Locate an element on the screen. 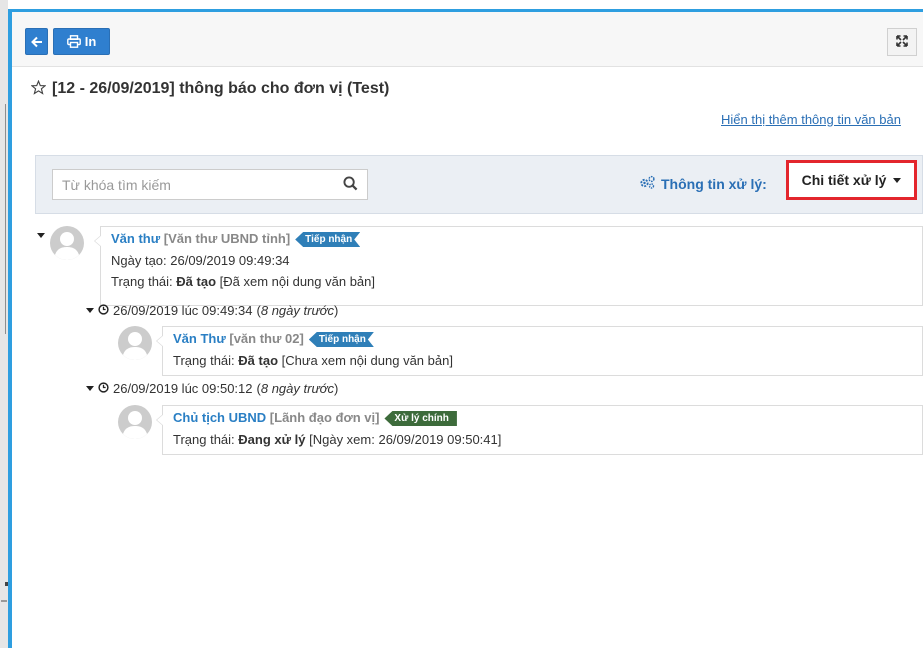  user-role: [Văn thư UBND tỉnh] is located at coordinates (227, 238).